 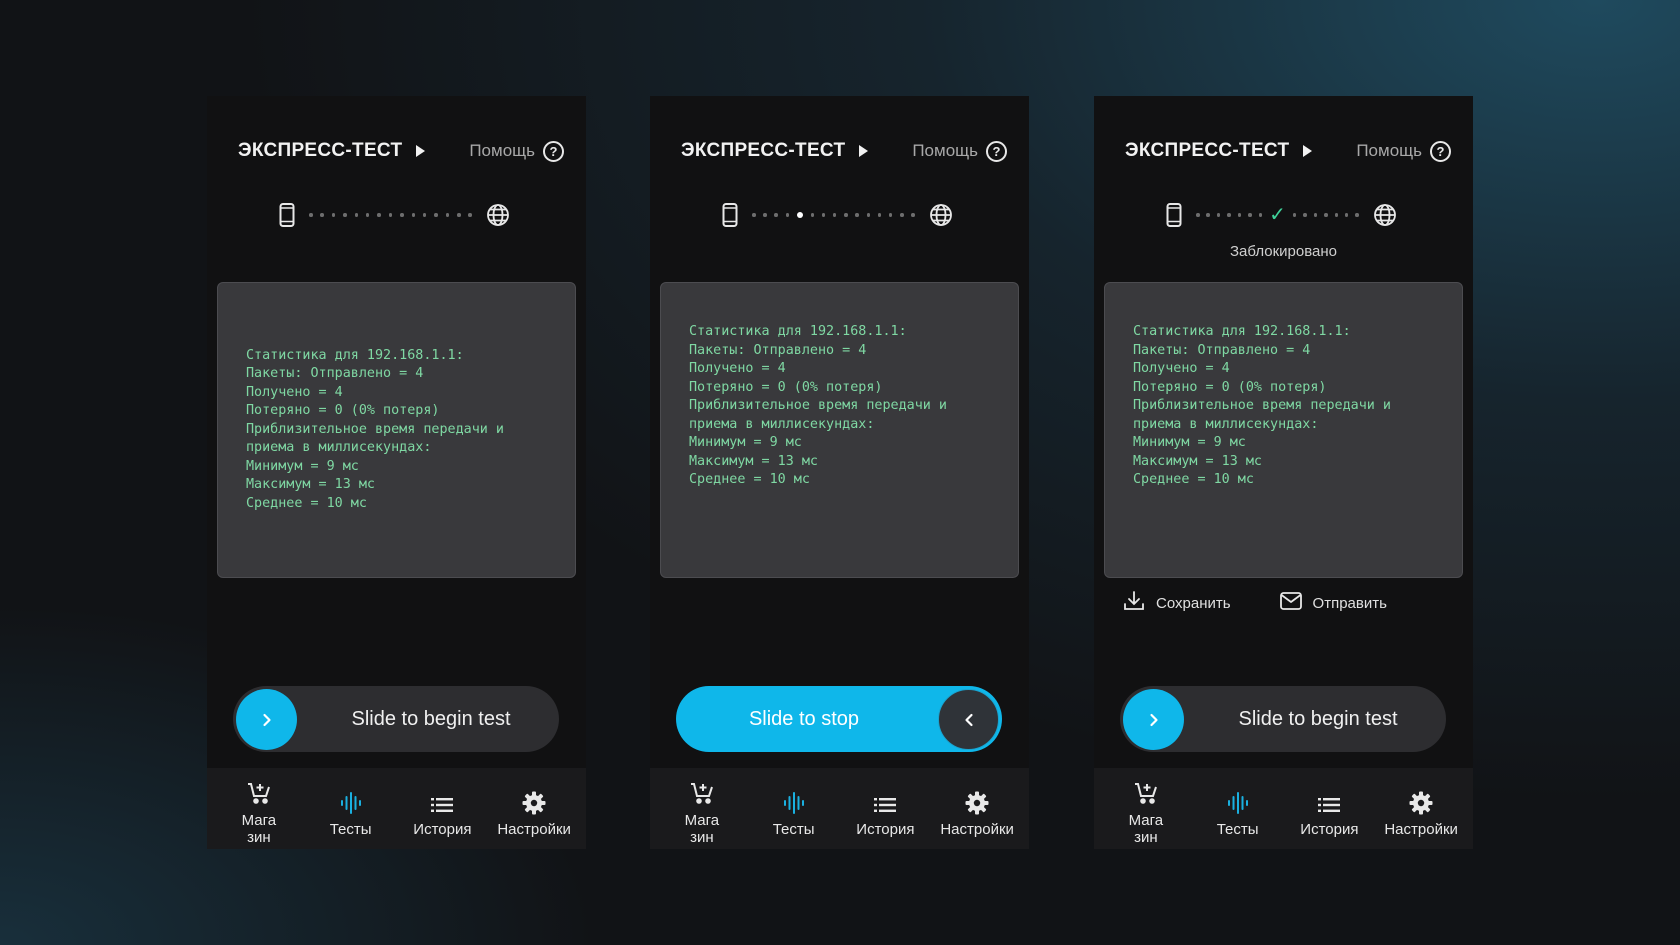 I want to click on cart-icon, so click(x=1146, y=793).